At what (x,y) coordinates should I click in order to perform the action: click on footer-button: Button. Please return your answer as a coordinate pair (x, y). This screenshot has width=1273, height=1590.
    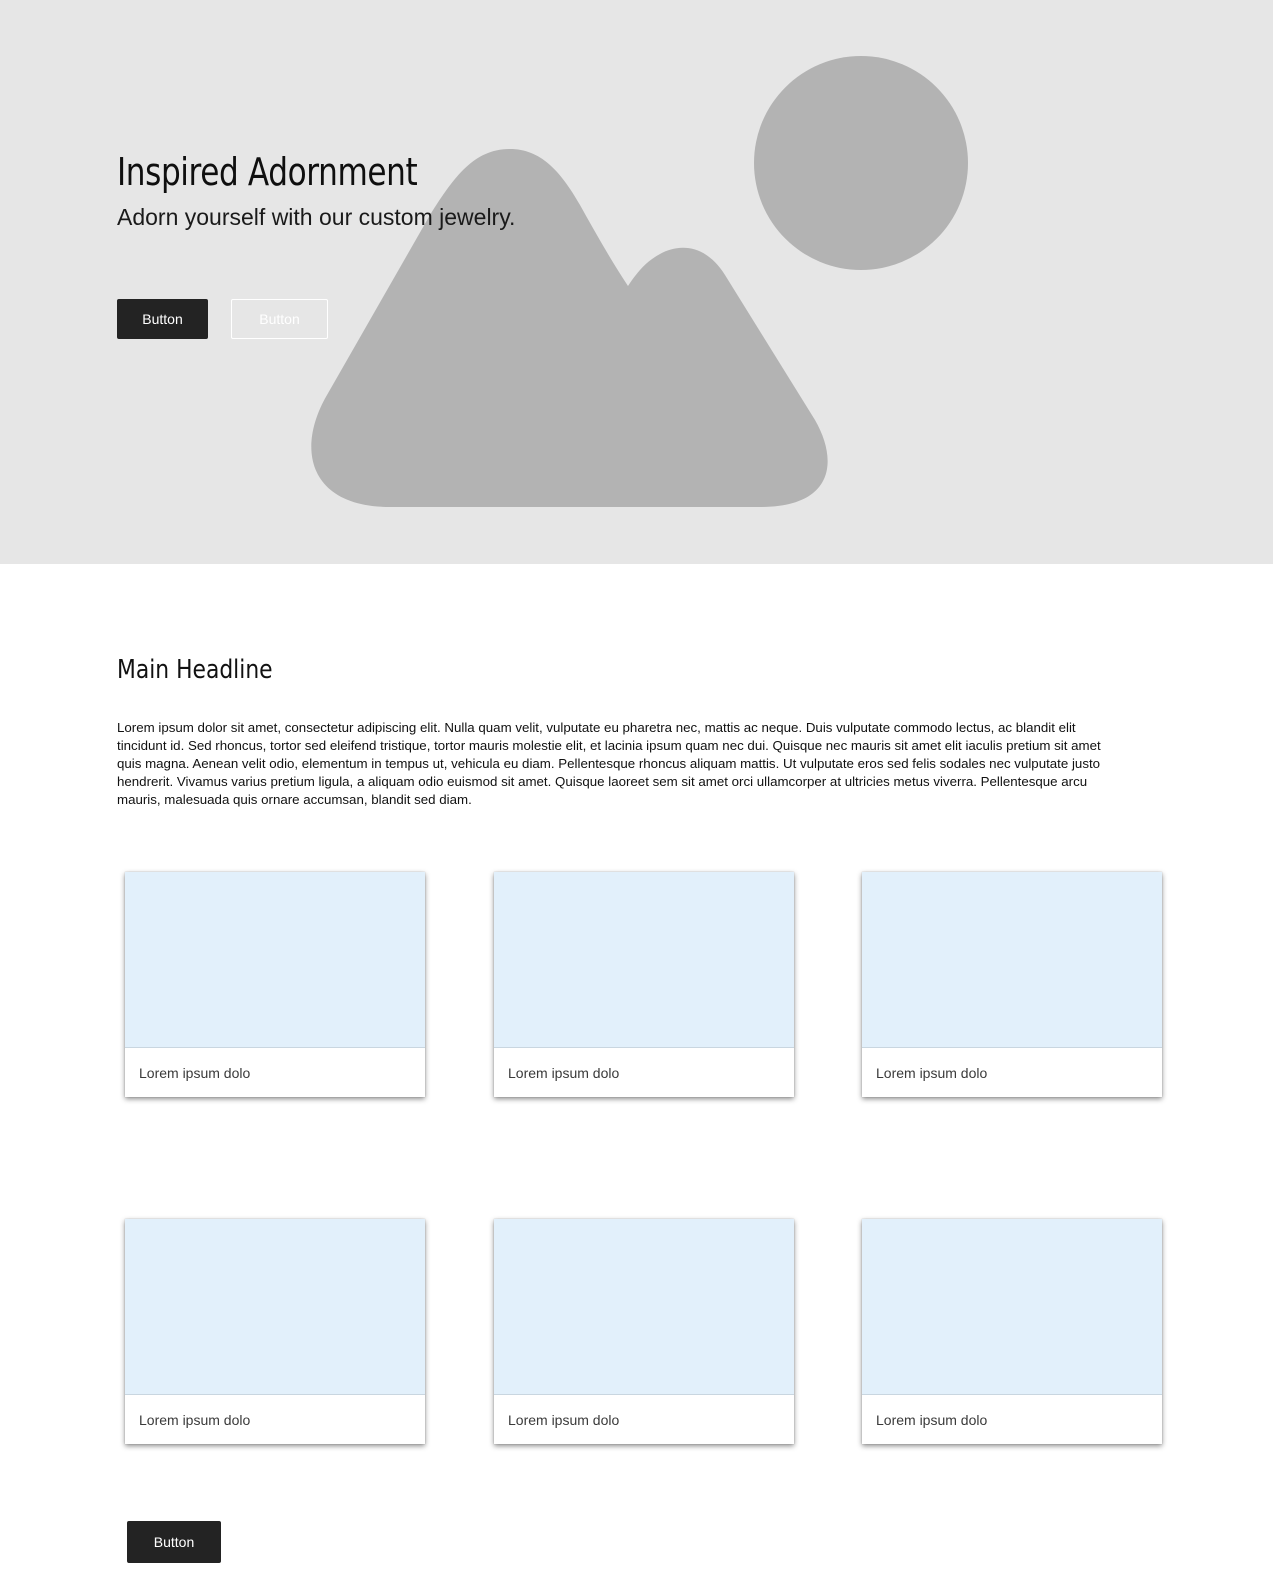
    Looking at the image, I should click on (174, 1542).